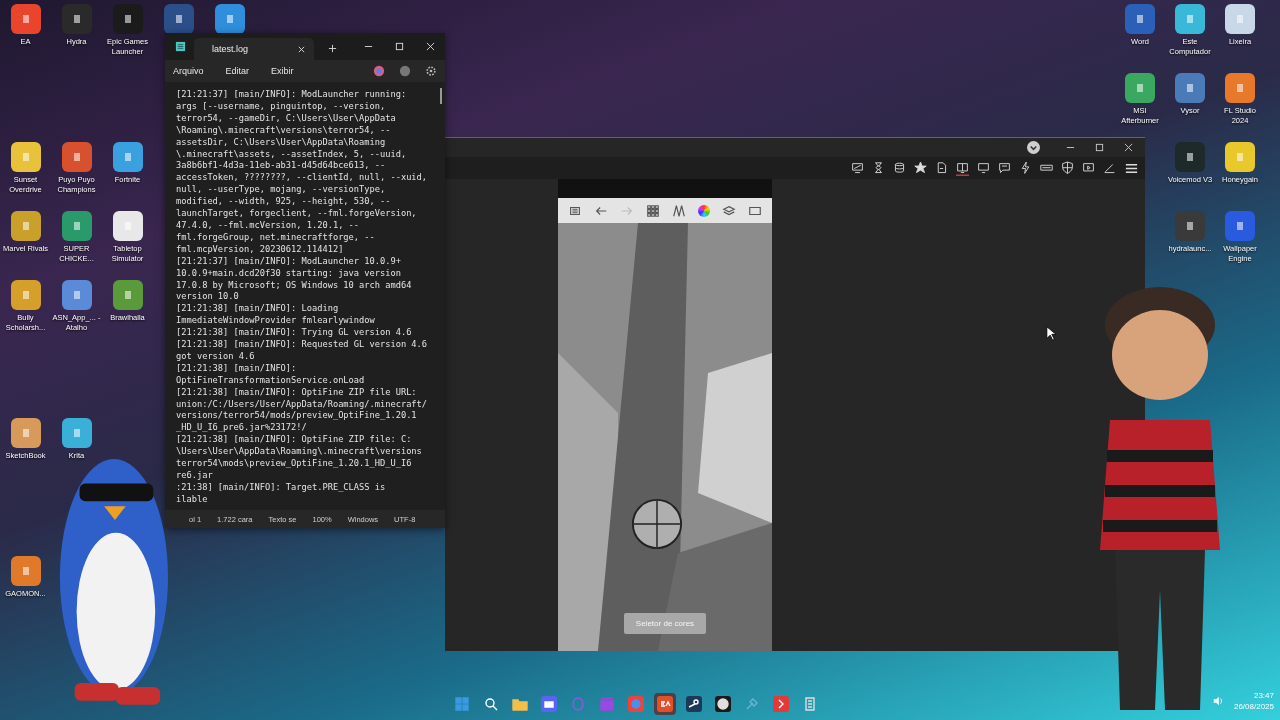 This screenshot has width=1280, height=720. Describe the element at coordinates (302, 404) in the screenshot. I see `log-line: union:/C:/Users/User/AppData/Roaming/.minecraft/` at that location.